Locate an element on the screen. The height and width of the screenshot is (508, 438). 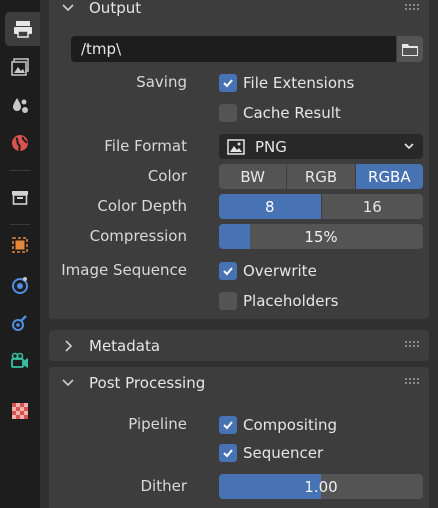
cache-result-label: Cache Result is located at coordinates (292, 113).